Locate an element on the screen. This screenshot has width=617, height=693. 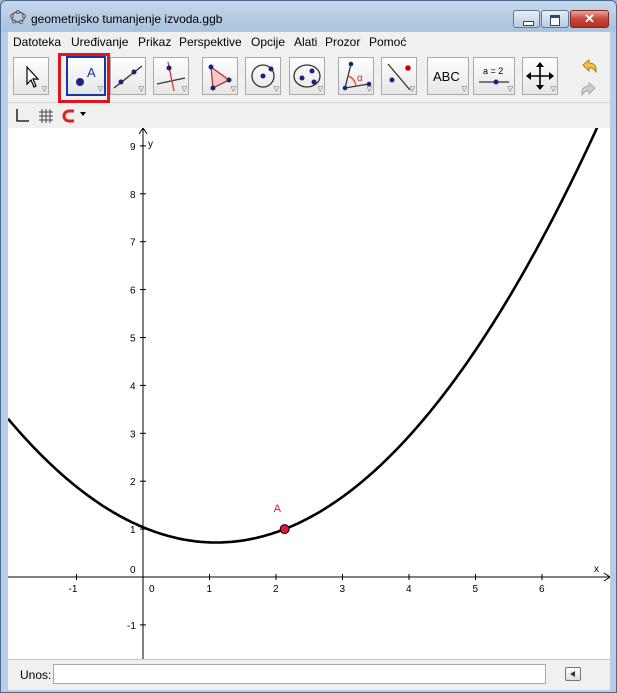
x-tick-label: 6 is located at coordinates (542, 589).